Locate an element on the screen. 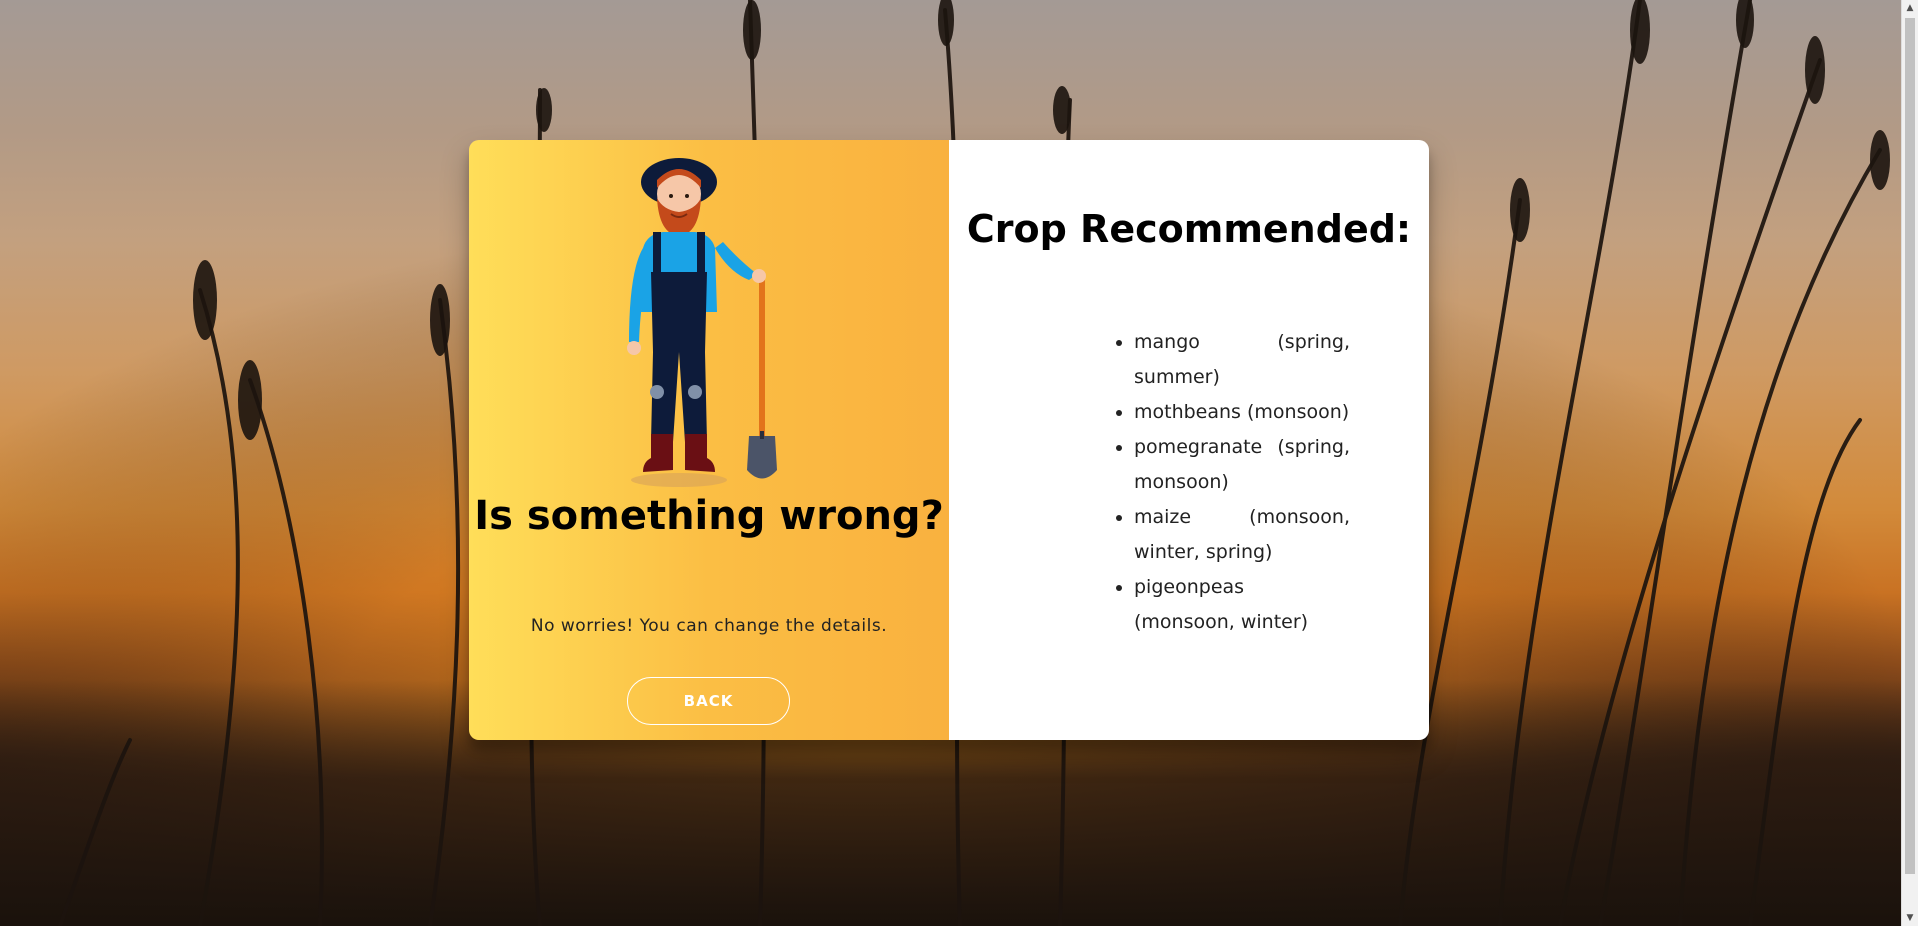 The height and width of the screenshot is (926, 1918). left-panel-message: No worries! You can change the details. is located at coordinates (709, 626).